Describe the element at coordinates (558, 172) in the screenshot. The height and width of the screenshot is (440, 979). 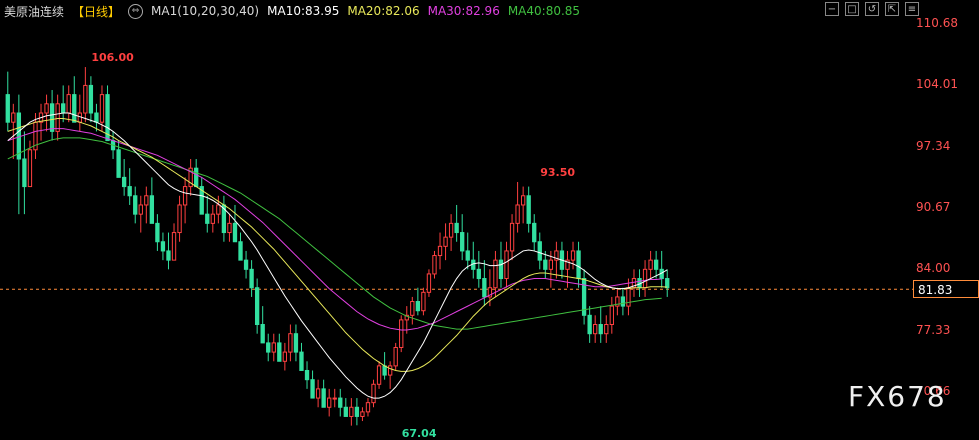
I see `price-annotation: 93.50` at that location.